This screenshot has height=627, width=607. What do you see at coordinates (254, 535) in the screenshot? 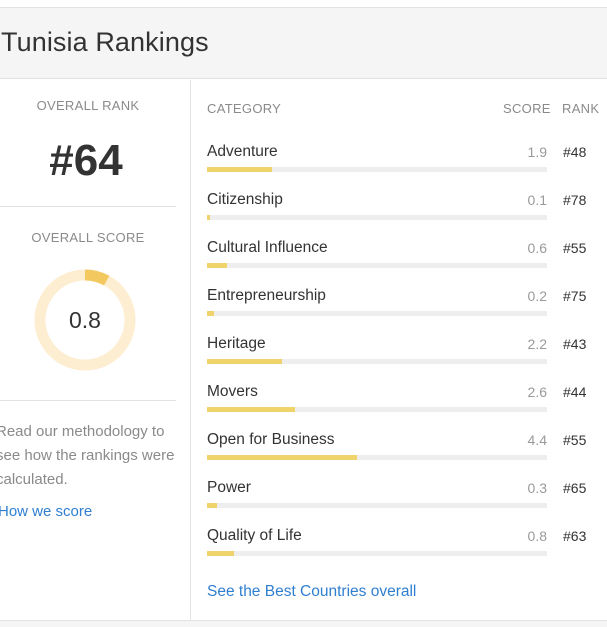
I see `category-name: Quality of Life` at bounding box center [254, 535].